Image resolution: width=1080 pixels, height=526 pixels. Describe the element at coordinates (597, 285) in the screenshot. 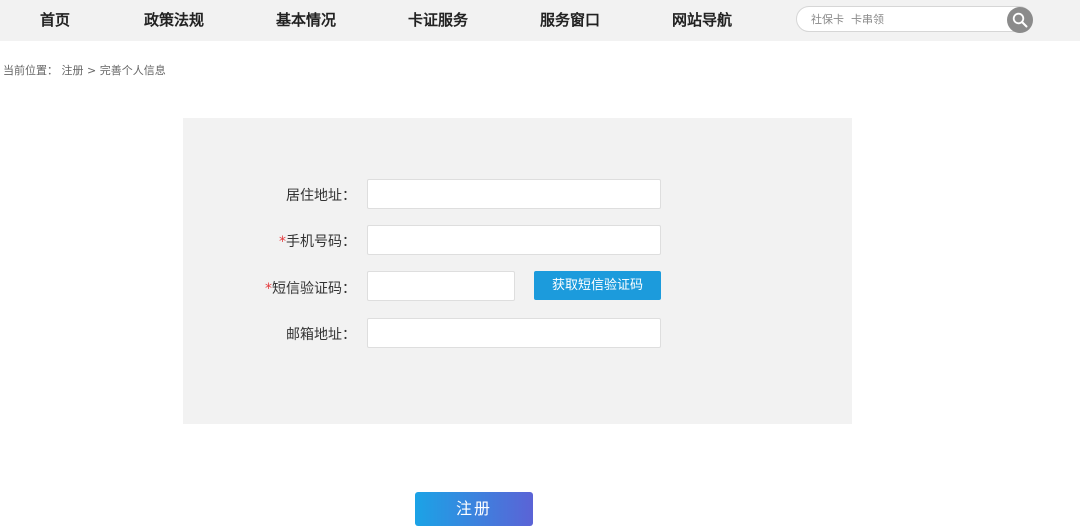

I see `get-sms-code-button: 获取短信验证码` at that location.